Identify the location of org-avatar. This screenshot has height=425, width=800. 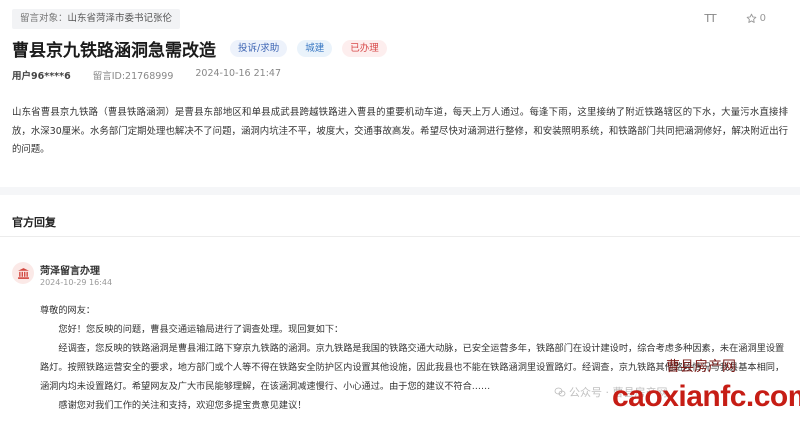
(23, 273).